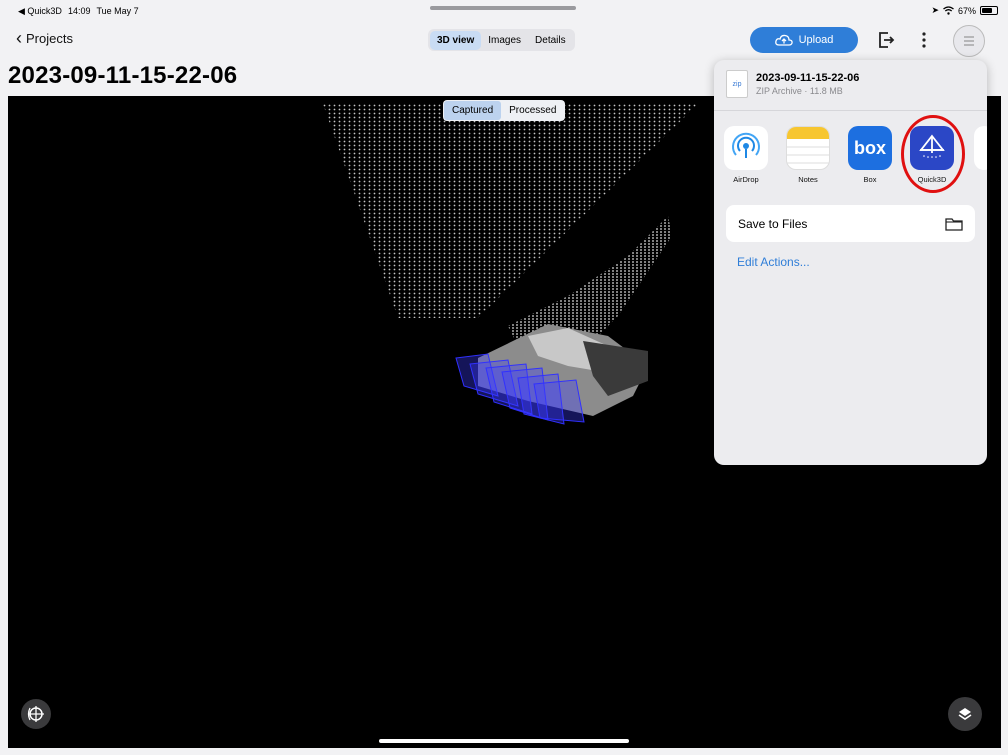 The width and height of the screenshot is (1008, 755). I want to click on folder-icon, so click(954, 224).